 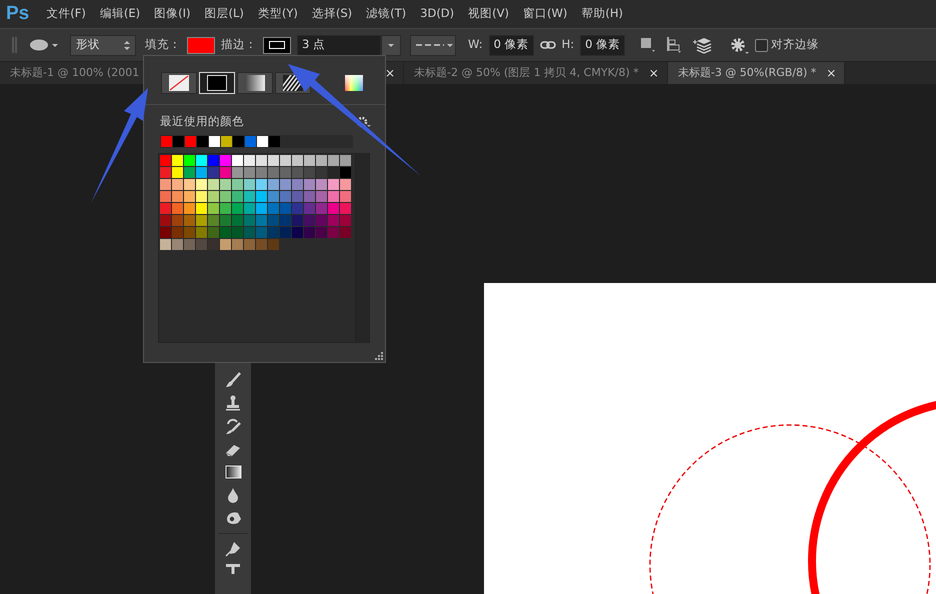 I want to click on stroke-label: 描边：, so click(x=239, y=45).